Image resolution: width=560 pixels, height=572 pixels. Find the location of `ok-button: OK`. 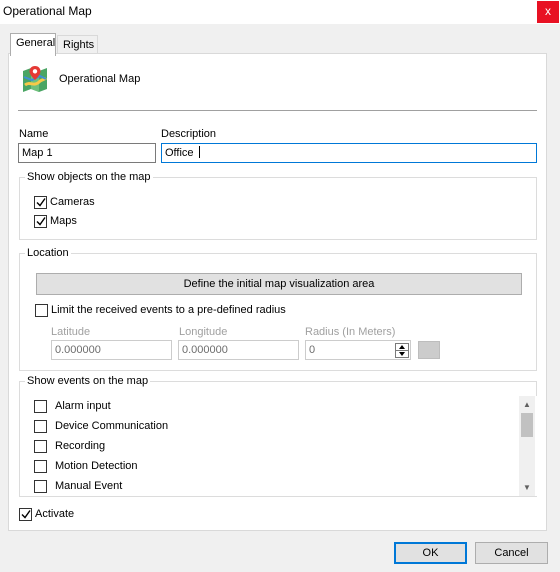

ok-button: OK is located at coordinates (430, 553).